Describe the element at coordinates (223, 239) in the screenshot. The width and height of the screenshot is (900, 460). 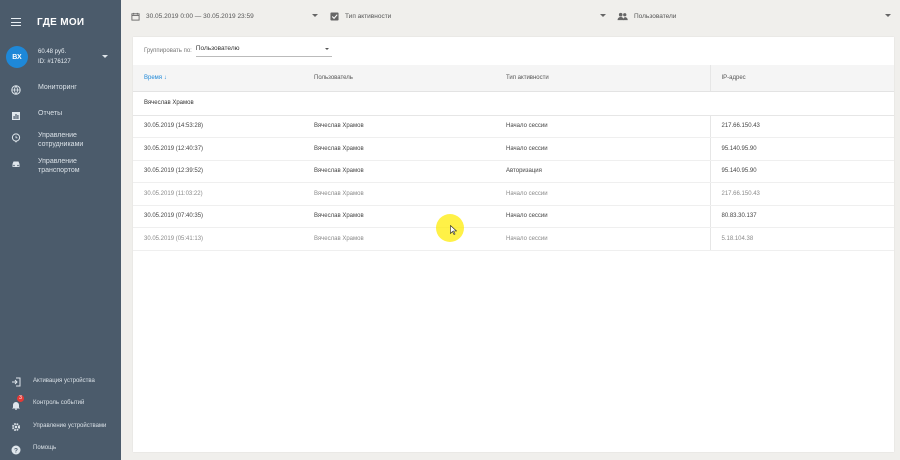
I see `cell-time: 30.05.2019 (05:41:13)` at that location.